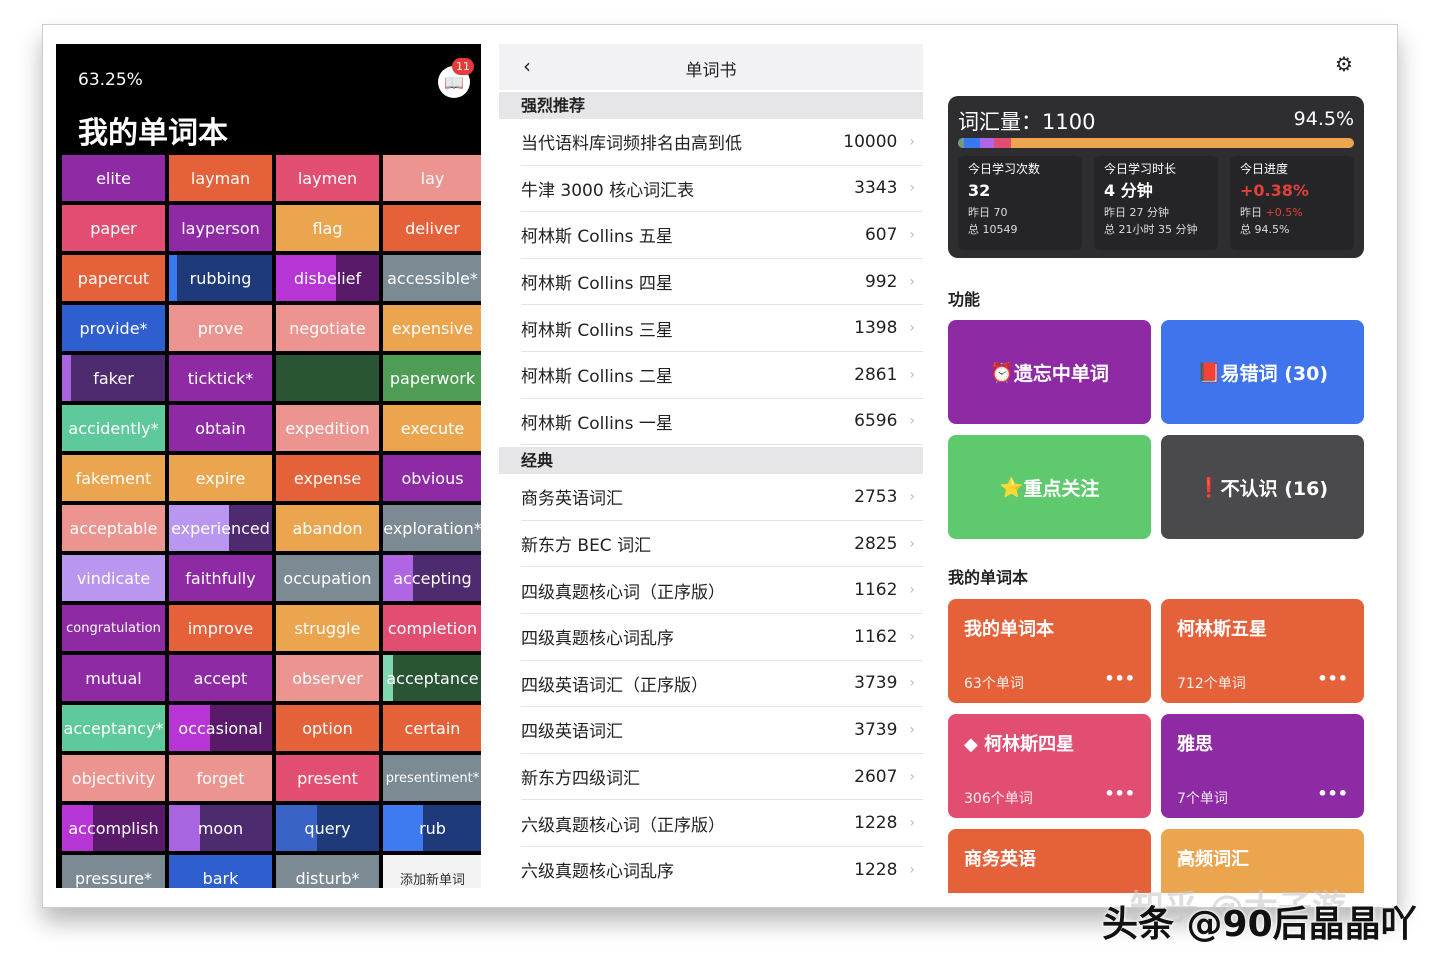  What do you see at coordinates (432, 328) in the screenshot?
I see `word-cell: expensive` at bounding box center [432, 328].